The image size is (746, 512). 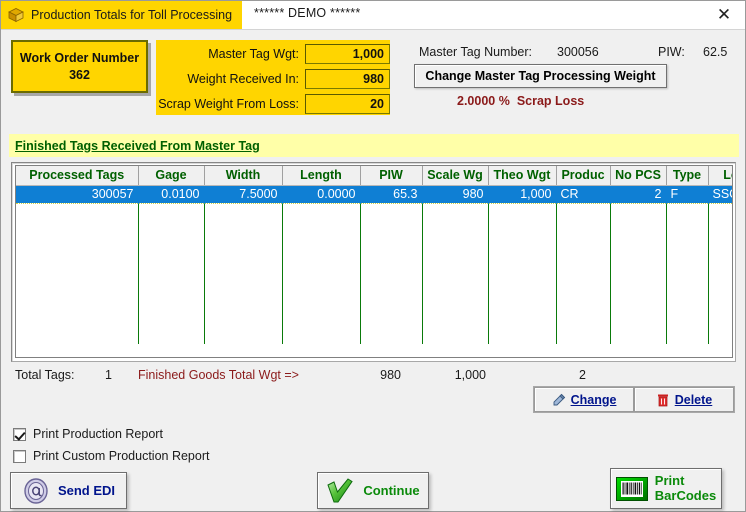 What do you see at coordinates (671, 52) in the screenshot?
I see `piw-label: PIW:` at bounding box center [671, 52].